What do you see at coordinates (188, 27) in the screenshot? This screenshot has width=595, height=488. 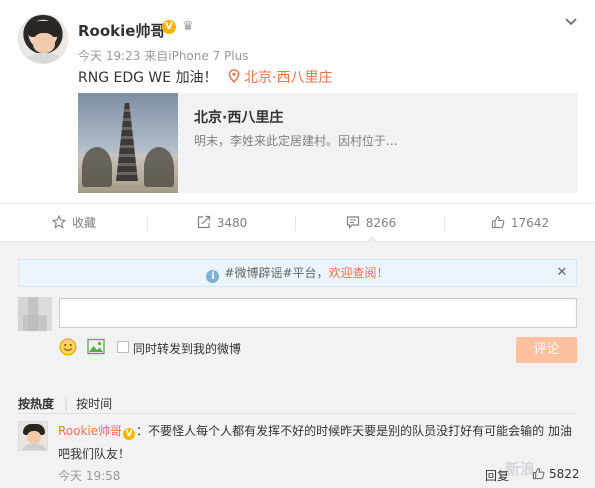 I see `crown-icon: ♛` at bounding box center [188, 27].